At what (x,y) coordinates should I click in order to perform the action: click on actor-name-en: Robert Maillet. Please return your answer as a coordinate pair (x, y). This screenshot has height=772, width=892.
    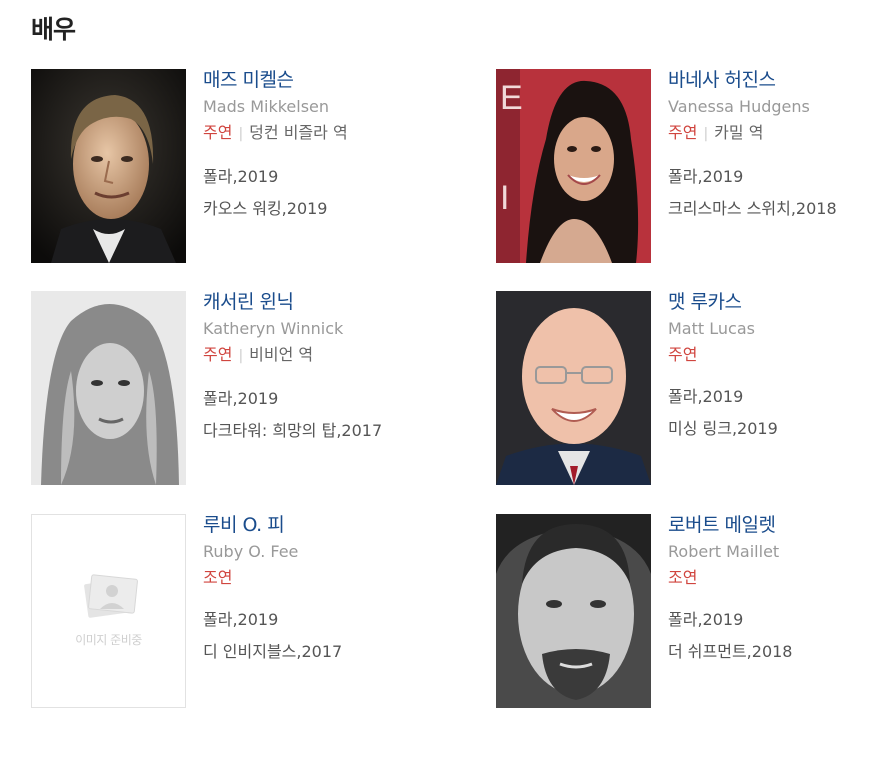
    Looking at the image, I should click on (724, 551).